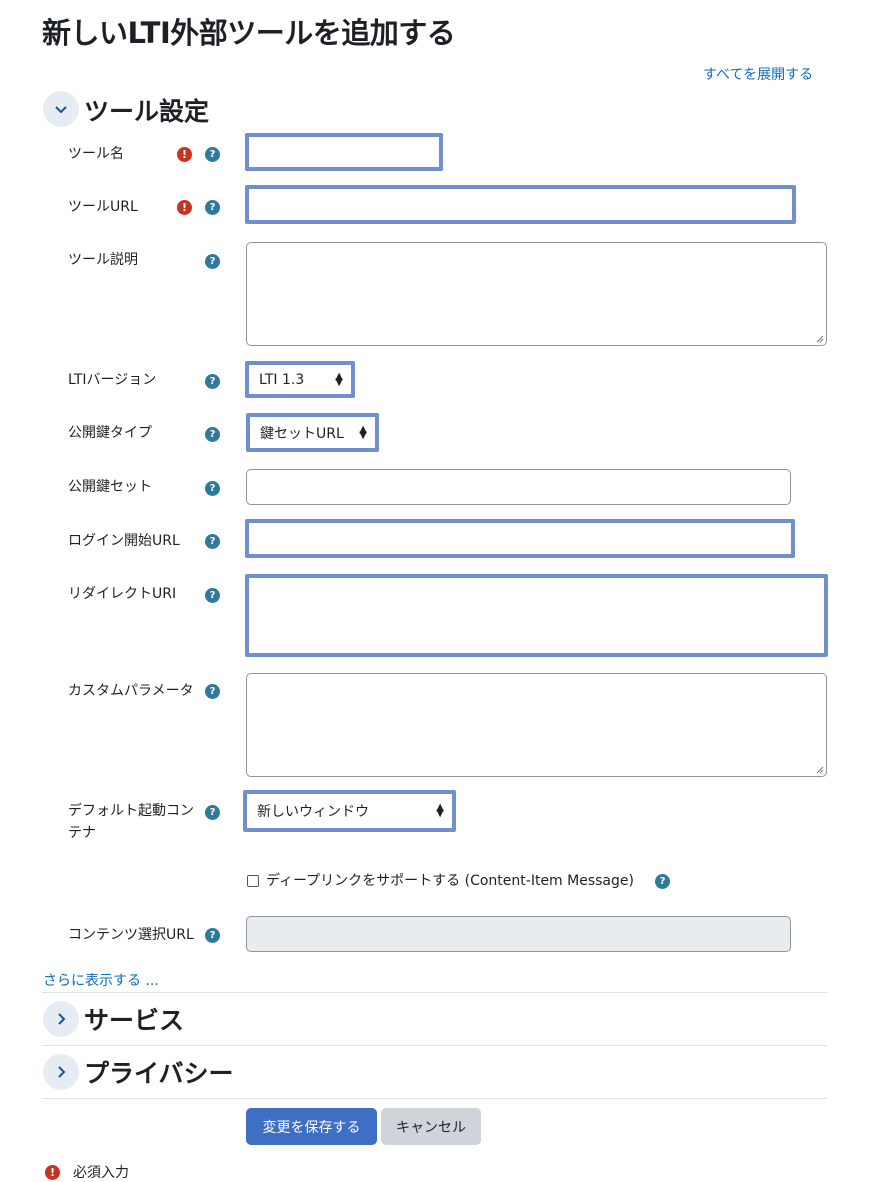 The height and width of the screenshot is (1182, 871). Describe the element at coordinates (112, 380) in the screenshot. I see `label-lti-version: LTIバージョン` at that location.